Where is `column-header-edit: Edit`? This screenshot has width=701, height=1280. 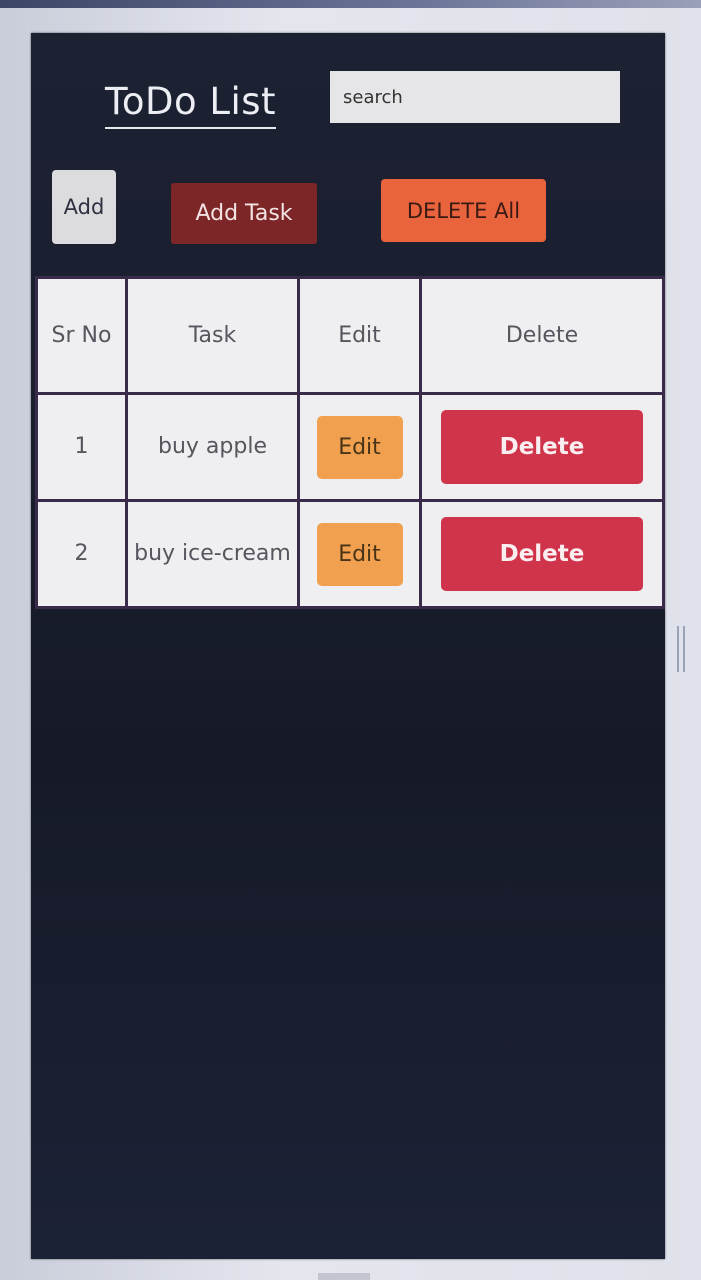 column-header-edit: Edit is located at coordinates (359, 335).